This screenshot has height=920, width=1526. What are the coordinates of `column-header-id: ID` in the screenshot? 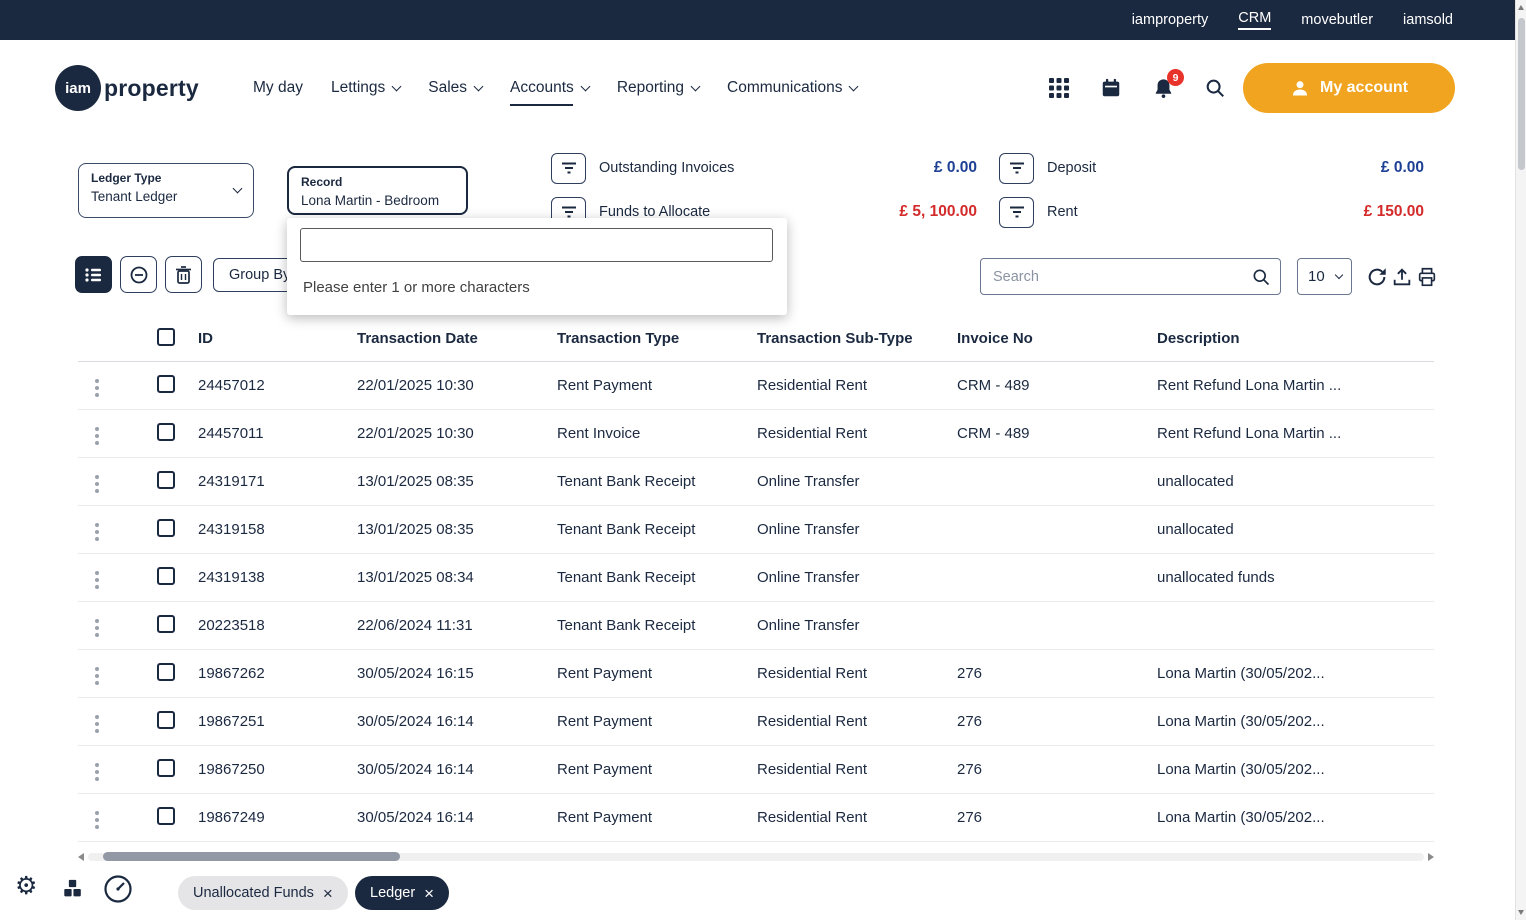 It's located at (277, 338).